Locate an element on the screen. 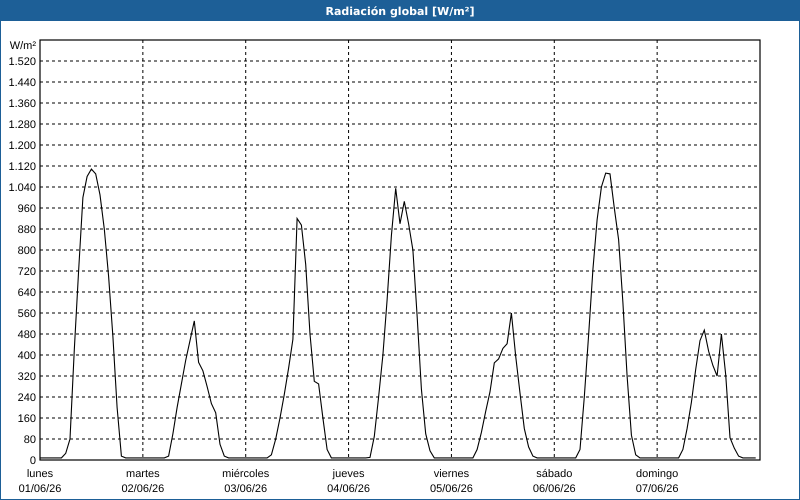 The width and height of the screenshot is (800, 500). axis-tick-label: 1.120 is located at coordinates (22, 167).